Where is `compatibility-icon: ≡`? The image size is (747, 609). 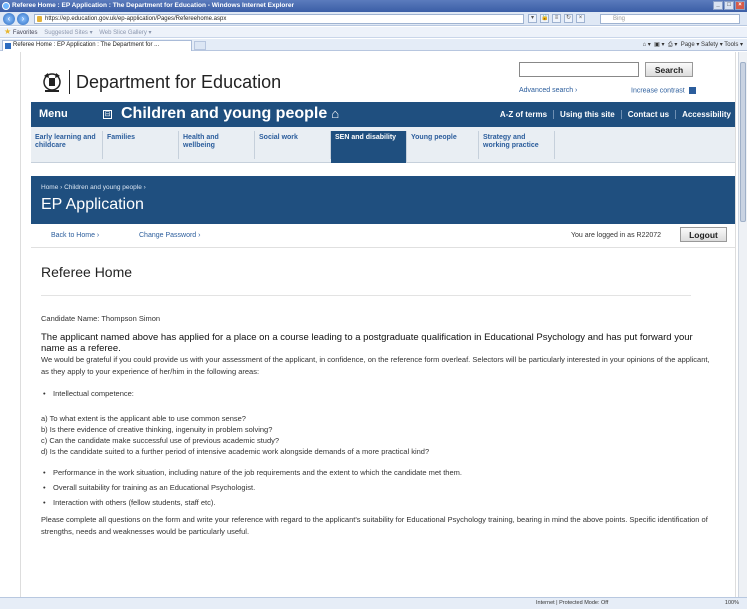
compatibility-icon: ≡ is located at coordinates (556, 18).